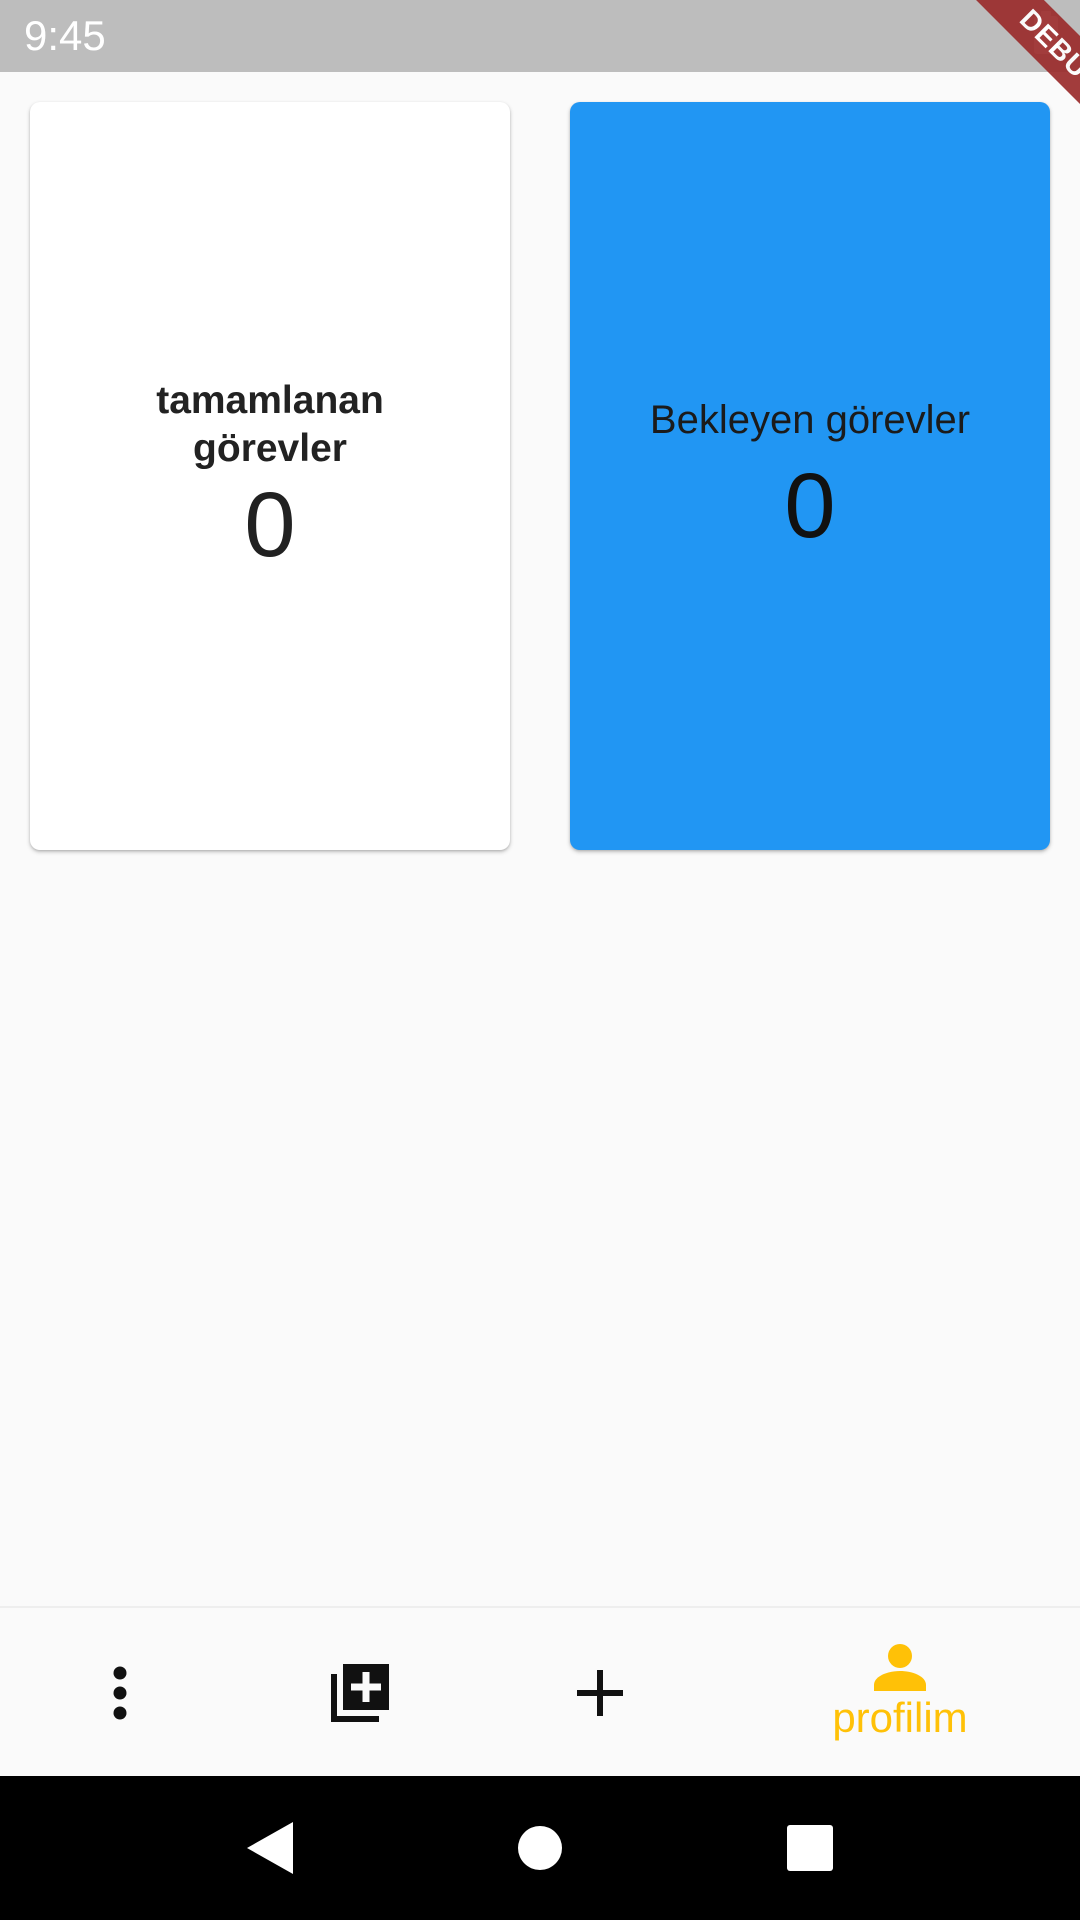 This screenshot has width=1080, height=1920. I want to click on system-back-button, so click(270, 1848).